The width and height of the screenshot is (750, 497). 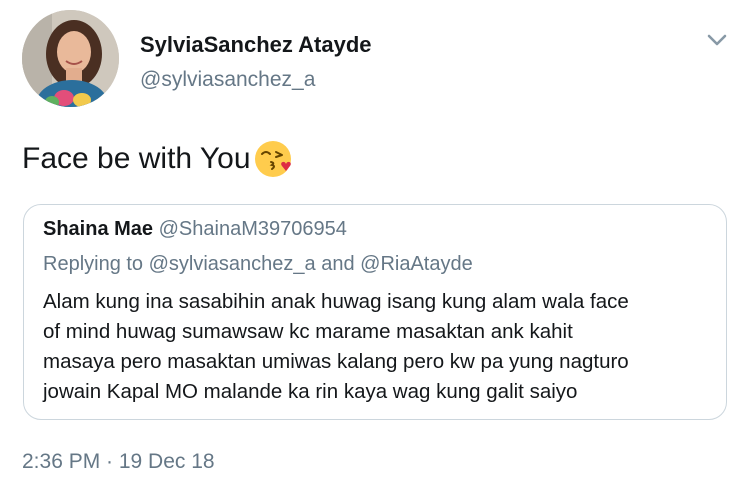 I want to click on quoted-author-name: Shaina Mae, so click(x=98, y=229).